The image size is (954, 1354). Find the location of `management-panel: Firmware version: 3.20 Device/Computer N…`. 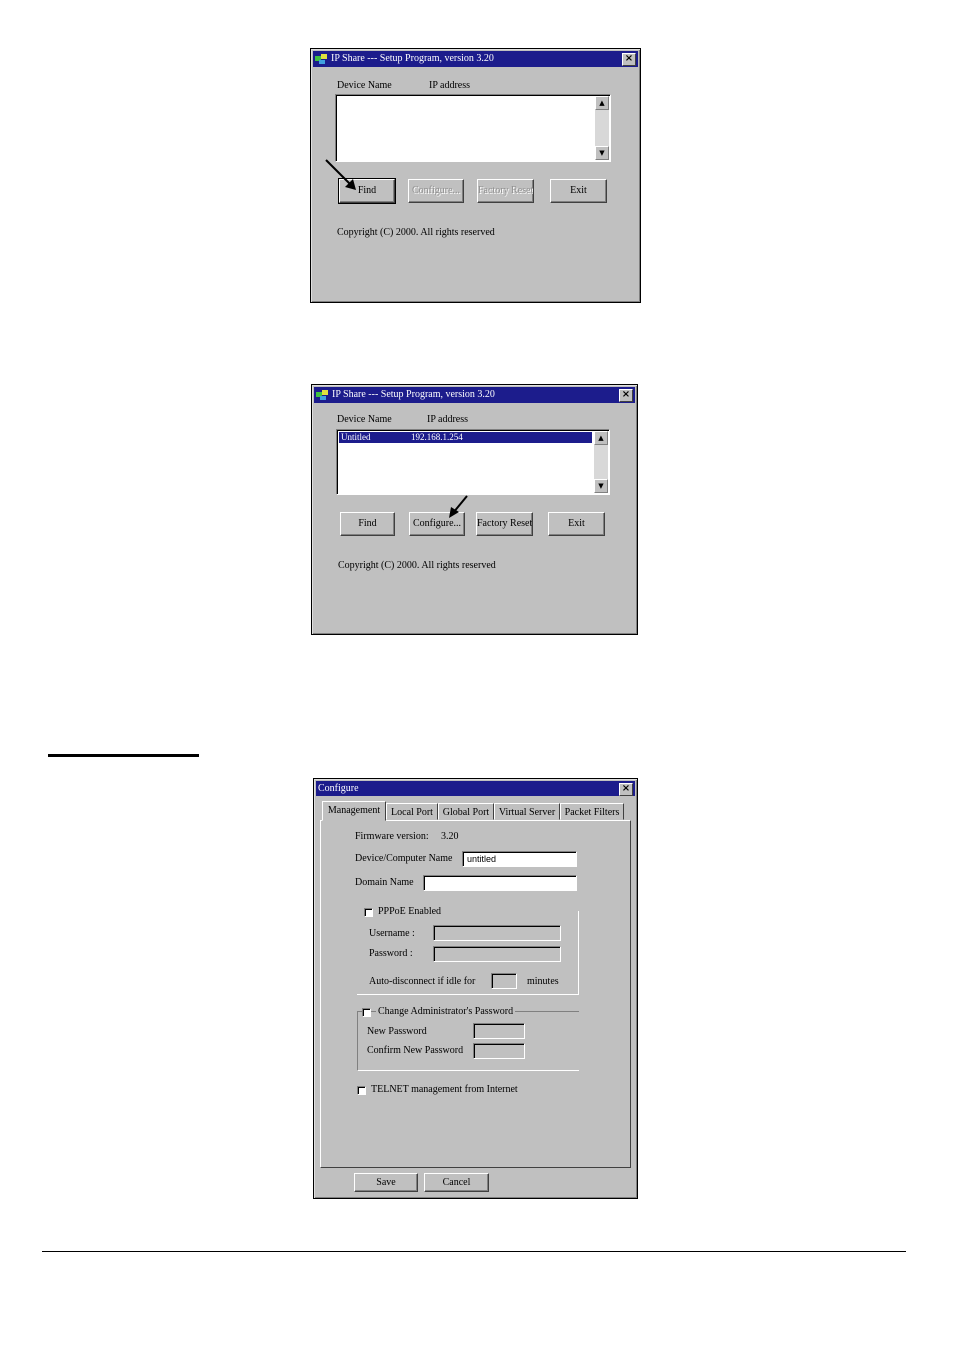

management-panel: Firmware version: 3.20 Device/Computer N… is located at coordinates (475, 994).